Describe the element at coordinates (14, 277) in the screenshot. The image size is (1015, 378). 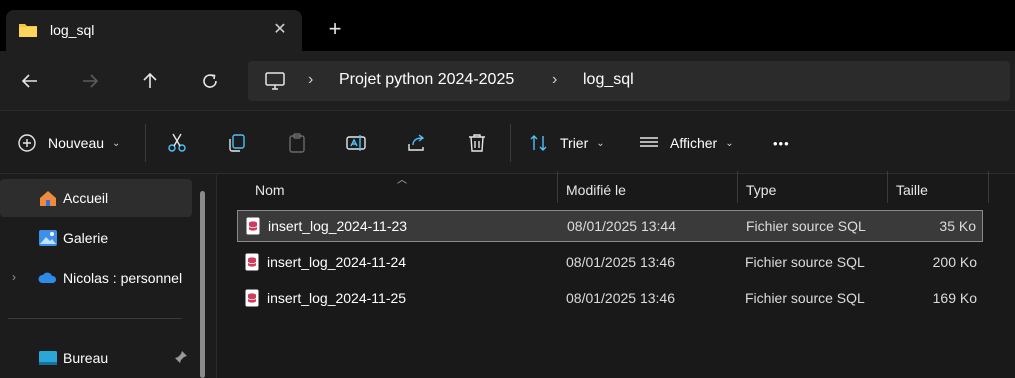
I see `chevron-right-icon: ›` at that location.